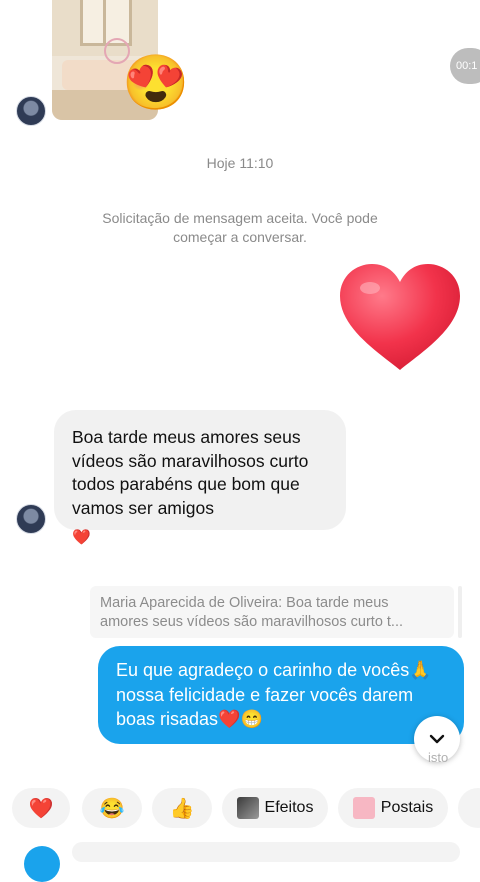  I want to click on timer-badge: 00:1, so click(465, 66).